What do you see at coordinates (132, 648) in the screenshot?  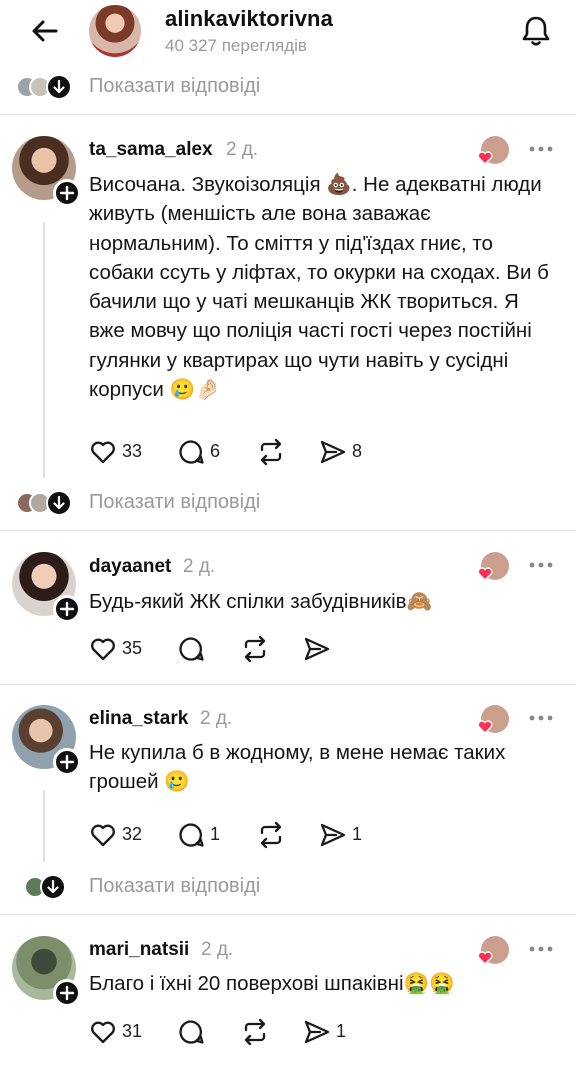 I see `like-count: 35` at bounding box center [132, 648].